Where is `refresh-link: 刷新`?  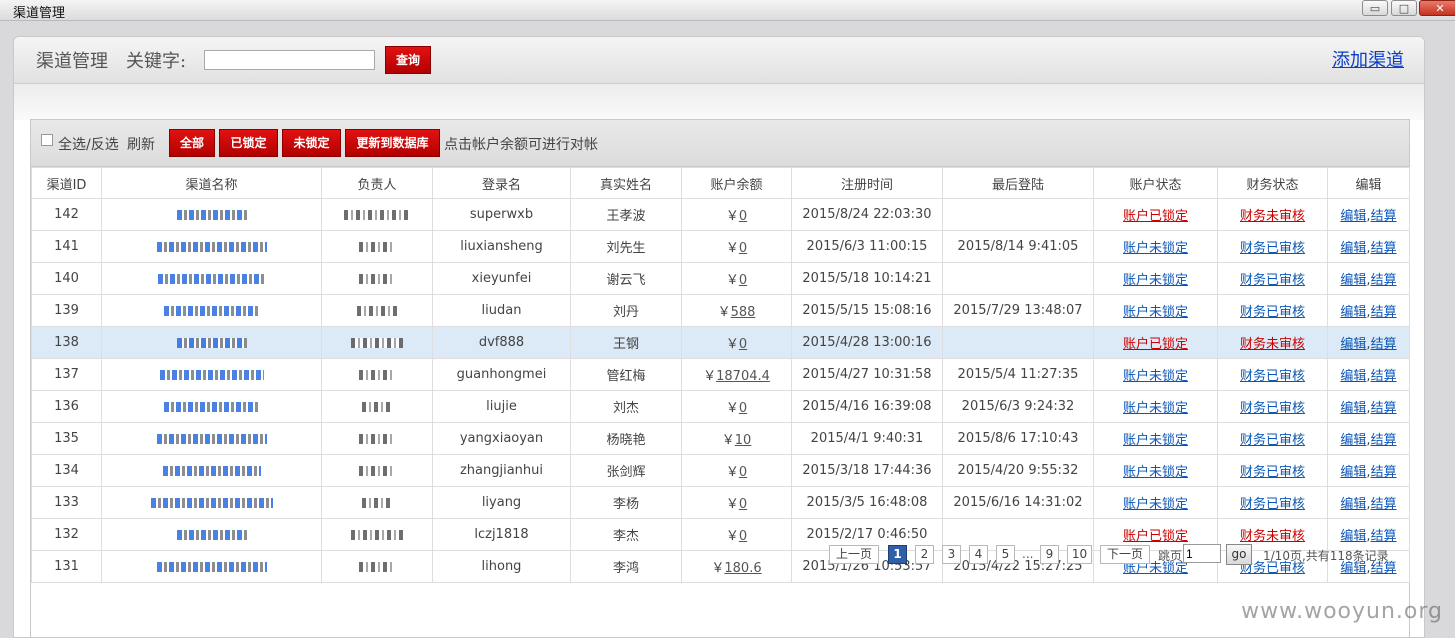
refresh-link: 刷新 is located at coordinates (141, 144).